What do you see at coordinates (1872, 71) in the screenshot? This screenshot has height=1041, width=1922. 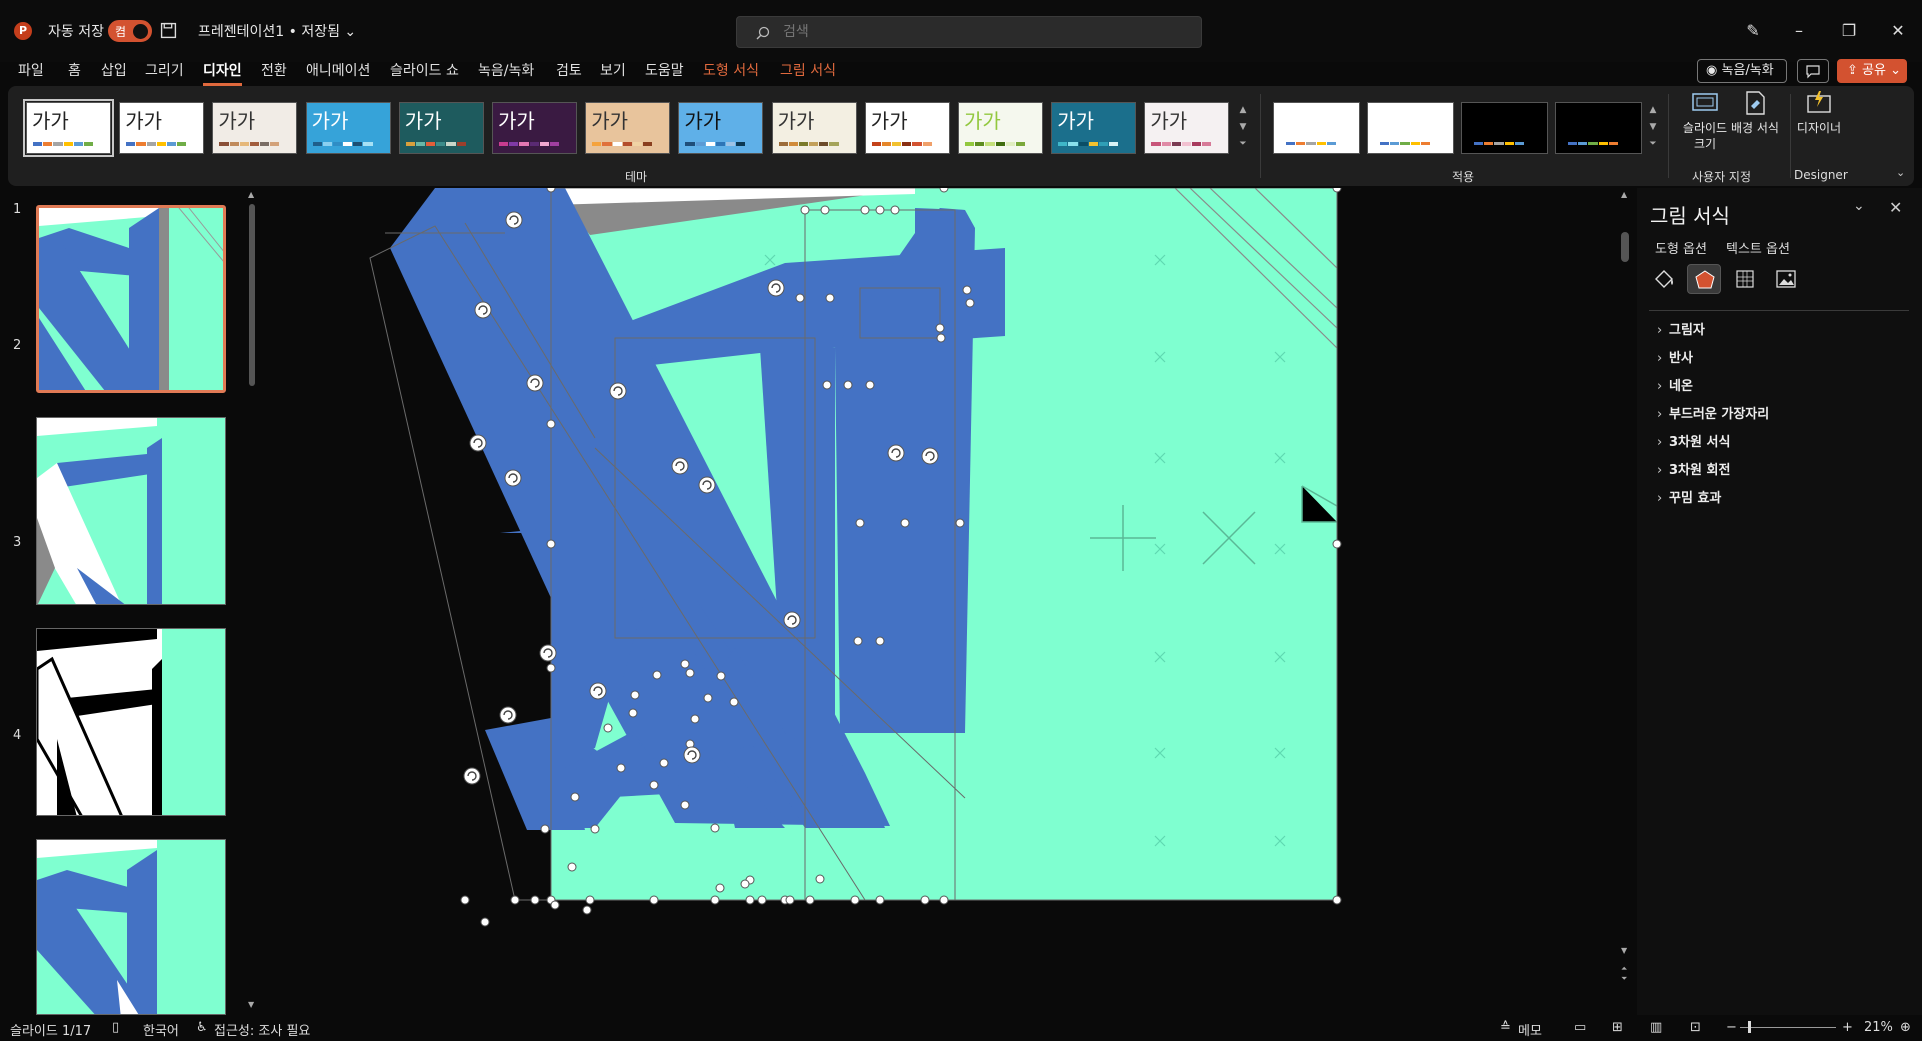 I see `share-button: ⇪ 공유 ⌄` at bounding box center [1872, 71].